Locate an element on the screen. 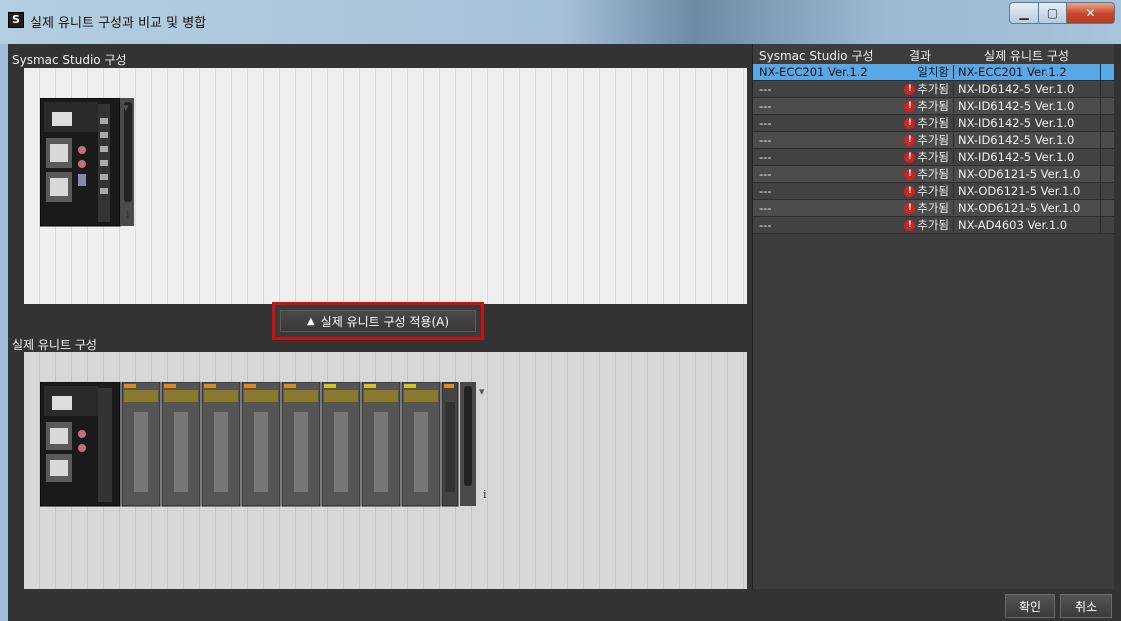 The image size is (1121, 621). apply-button-label: 실제 유니트 구성 적용(A) is located at coordinates (385, 321).